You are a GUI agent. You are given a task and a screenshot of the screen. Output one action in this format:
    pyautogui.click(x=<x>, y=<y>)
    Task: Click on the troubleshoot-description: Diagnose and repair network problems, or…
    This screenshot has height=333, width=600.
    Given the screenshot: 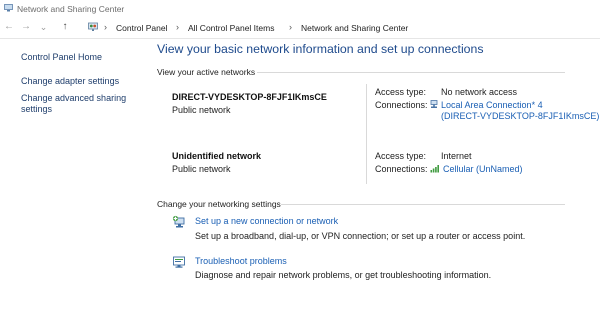 What is the action you would take?
    pyautogui.click(x=343, y=275)
    